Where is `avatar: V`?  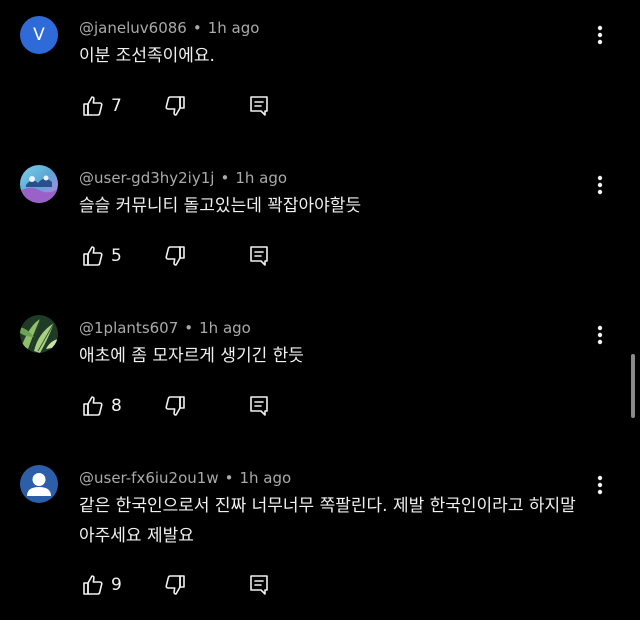
avatar: V is located at coordinates (39, 35).